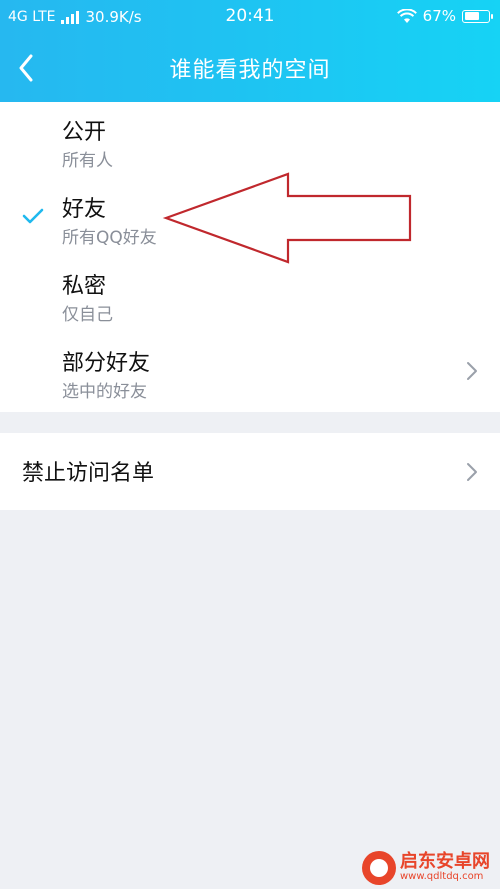 This screenshot has height=889, width=500. What do you see at coordinates (33, 216) in the screenshot?
I see `check-icon` at bounding box center [33, 216].